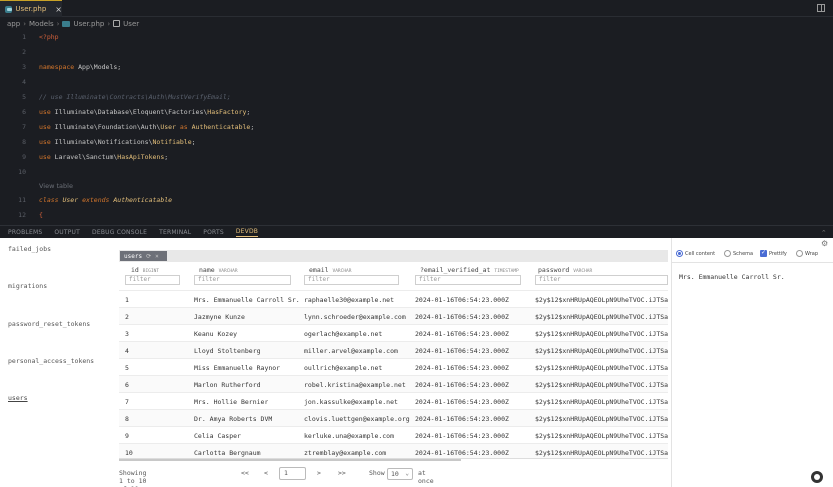 Image resolution: width=833 pixels, height=487 pixels. Describe the element at coordinates (29, 249) in the screenshot. I see `table-link-failed-jobs: failed_jobs` at that location.